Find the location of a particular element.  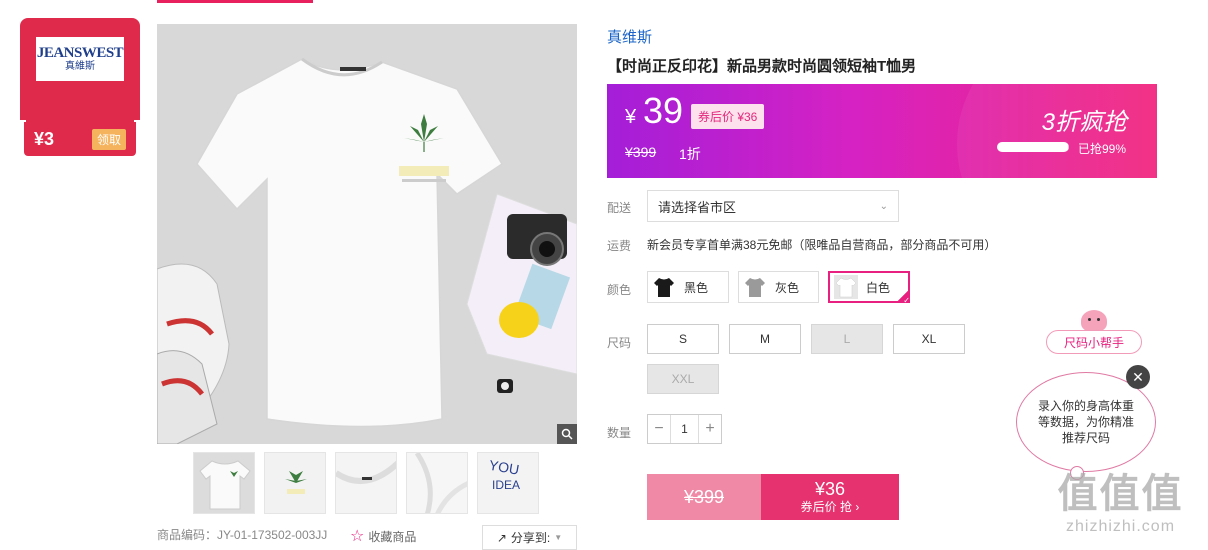

buy-coupon-button: ¥36 券后价 抢 › is located at coordinates (830, 497).